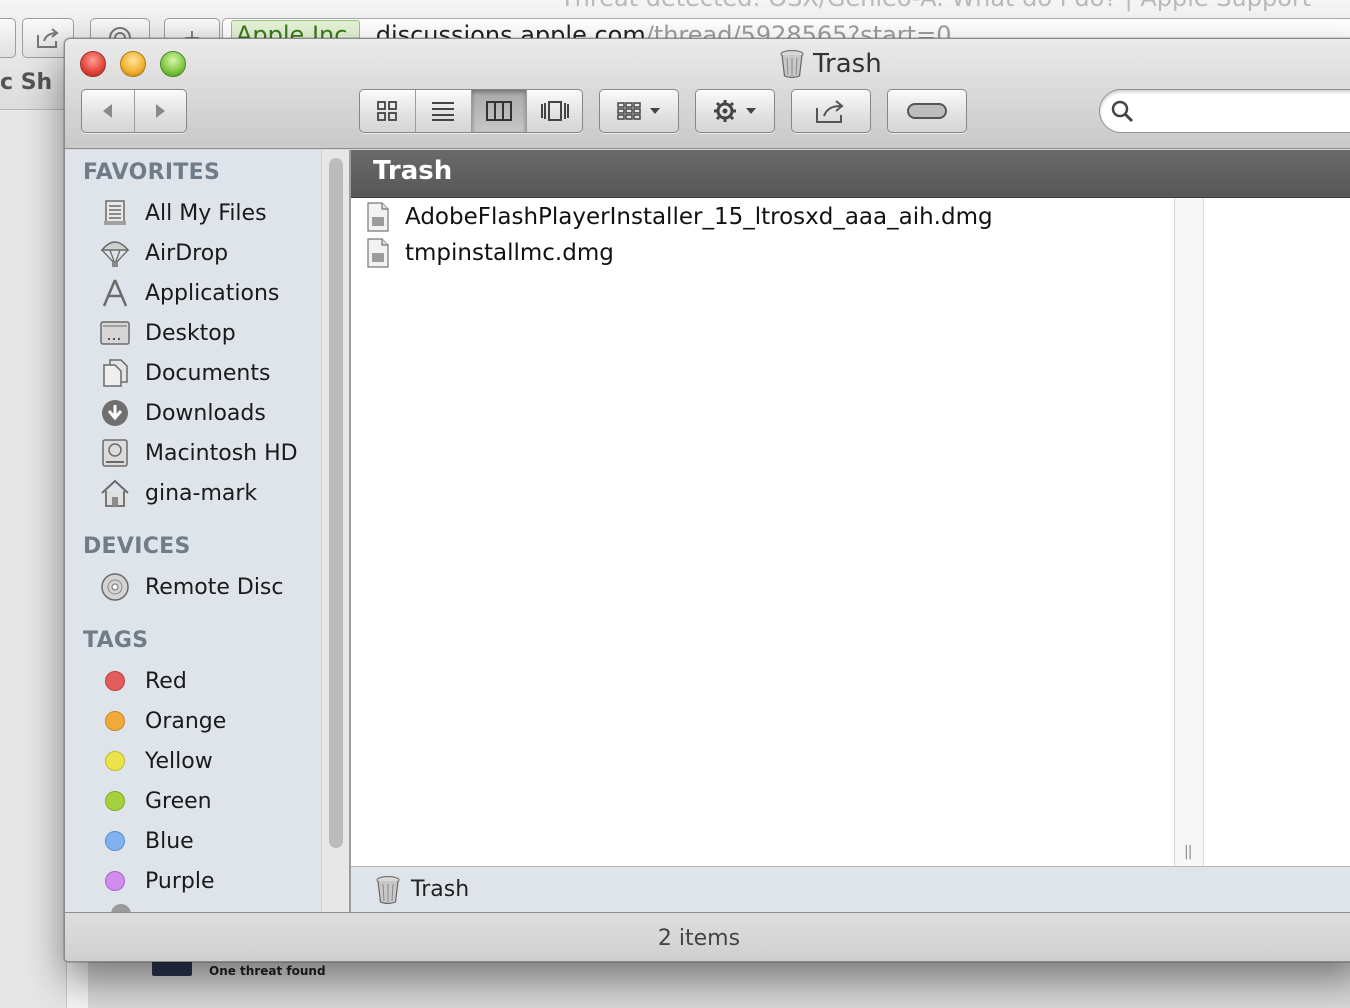 The width and height of the screenshot is (1350, 1008). I want to click on item-count: 2 items, so click(699, 938).